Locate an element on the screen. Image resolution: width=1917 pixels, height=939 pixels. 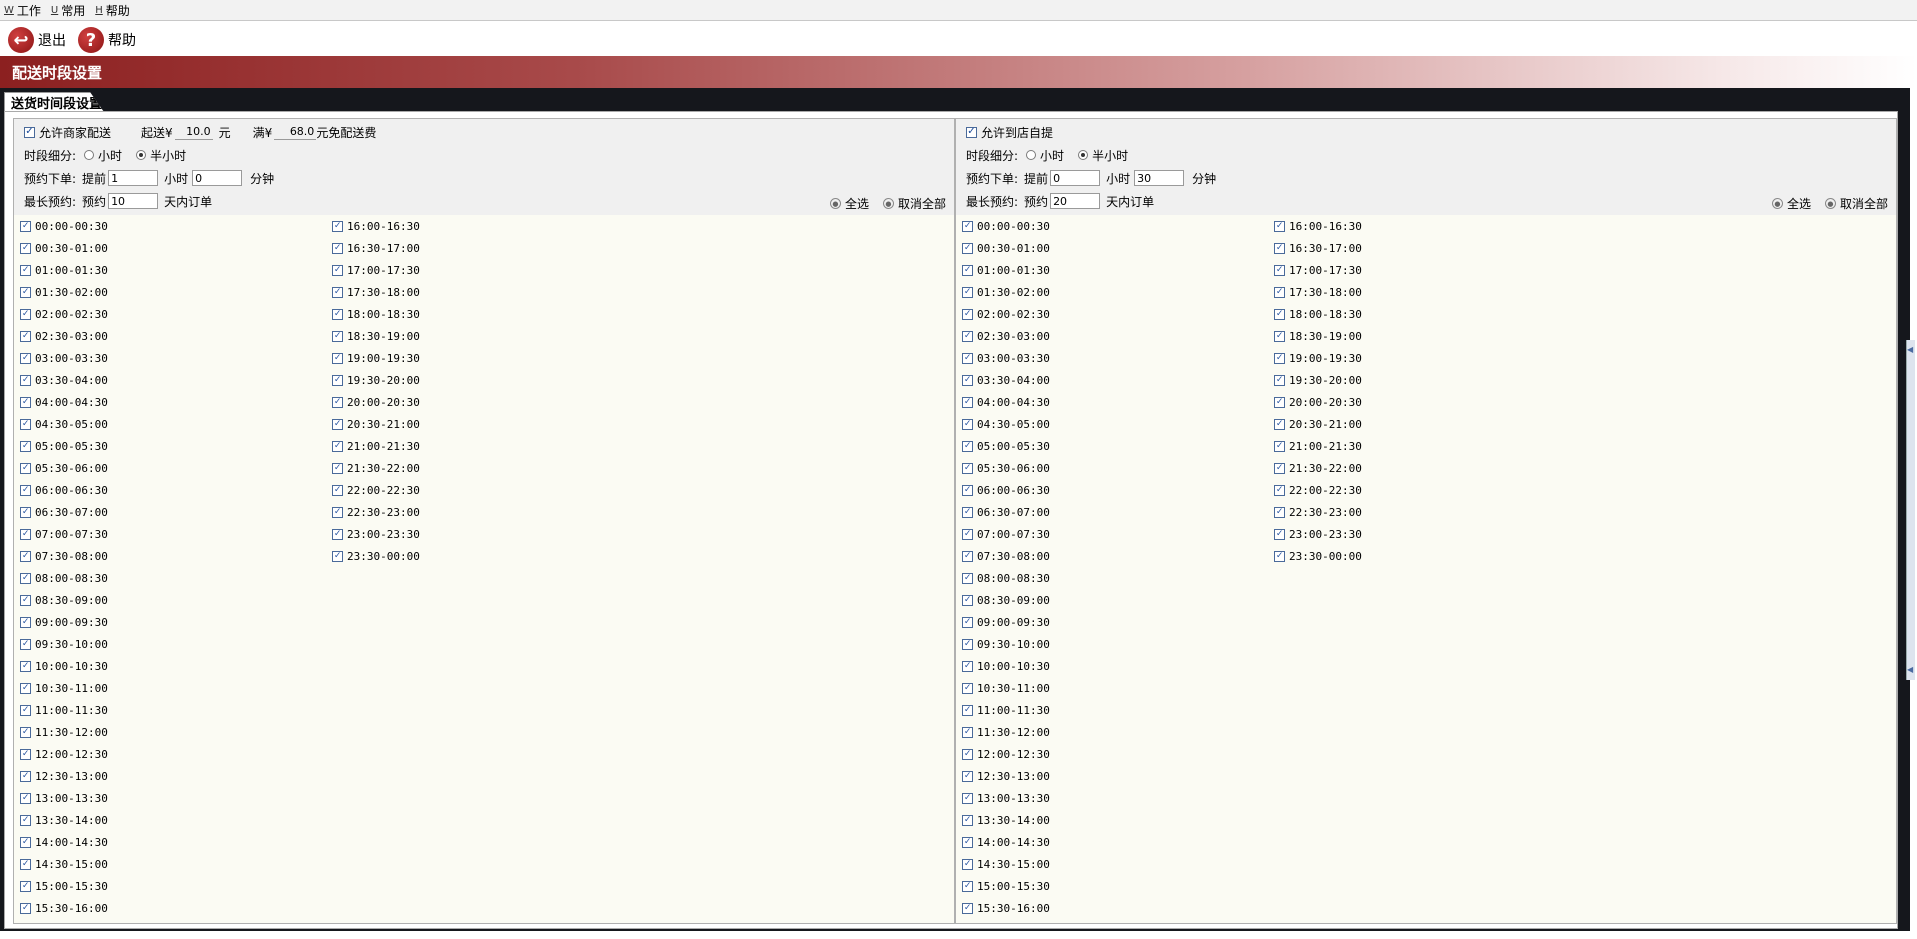
merchant-time-slot: ✓ 19:30-20:00 is located at coordinates (376, 380).